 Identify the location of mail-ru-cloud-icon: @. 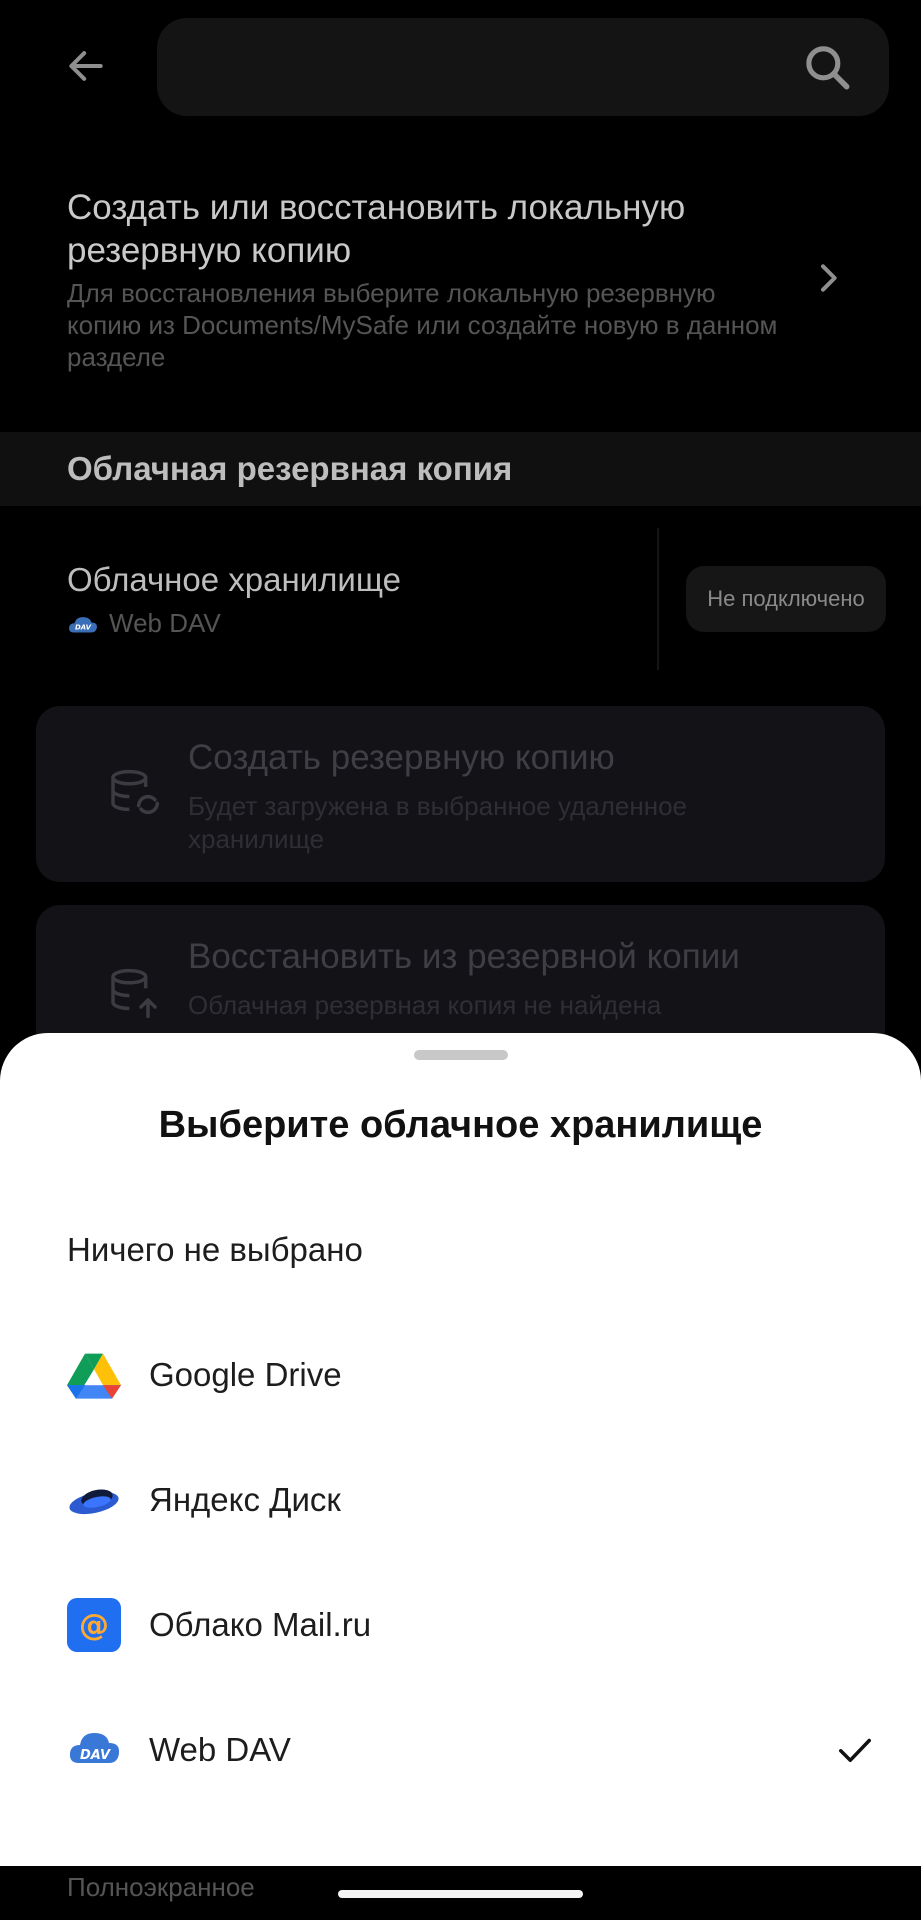
(94, 1625).